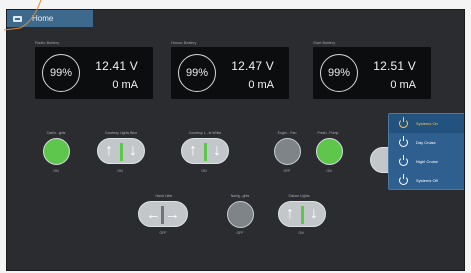 The width and height of the screenshot is (471, 273). What do you see at coordinates (205, 133) in the screenshot?
I see `courtesy-white-label: Courtesy L...ts White` at bounding box center [205, 133].